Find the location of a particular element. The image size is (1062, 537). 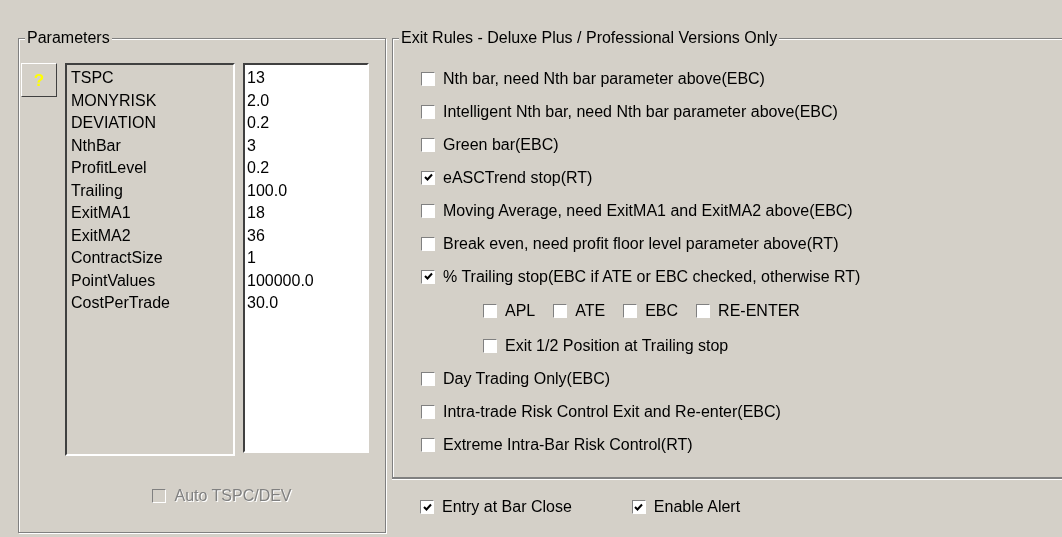

parameter-name: ExitMA2 is located at coordinates (101, 235).